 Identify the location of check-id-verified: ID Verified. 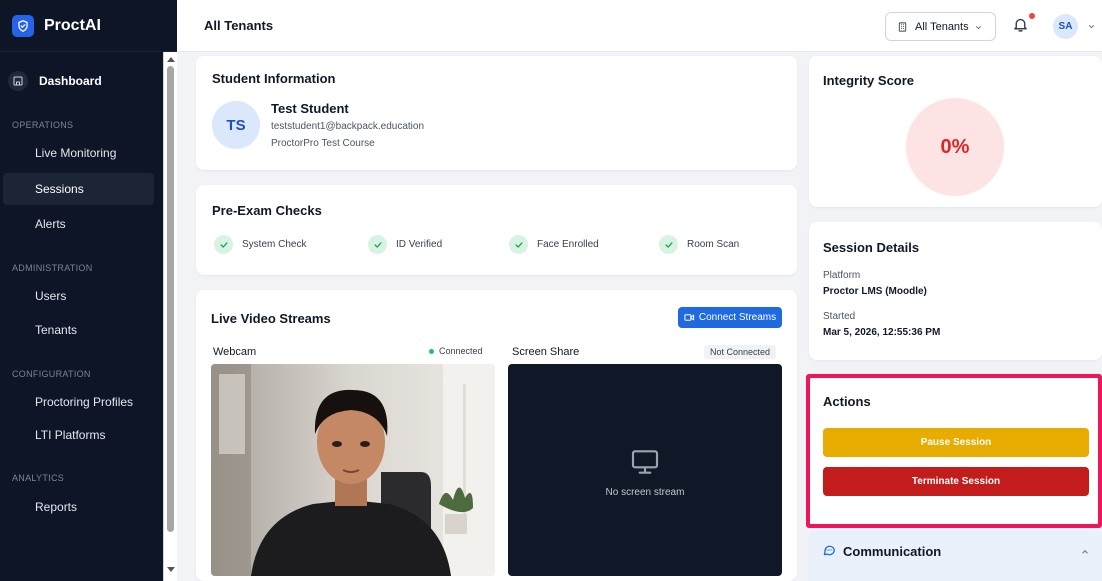
(405, 244).